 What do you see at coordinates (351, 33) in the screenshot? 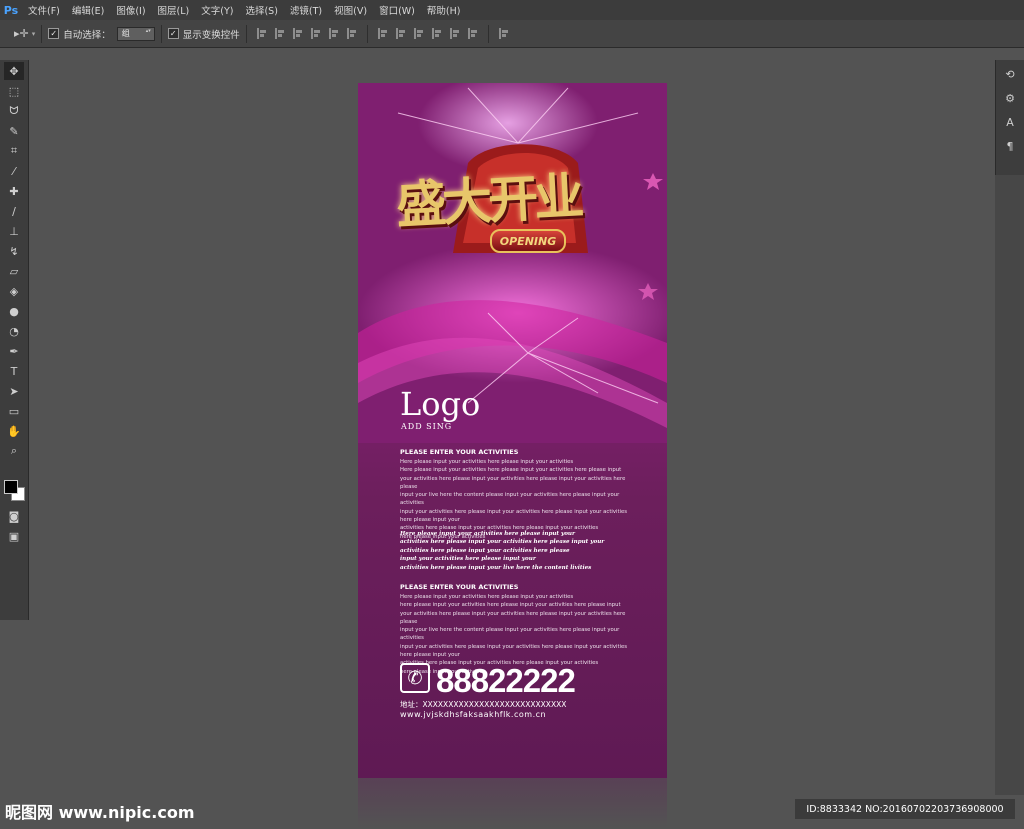
I see `align-right-icon` at bounding box center [351, 33].